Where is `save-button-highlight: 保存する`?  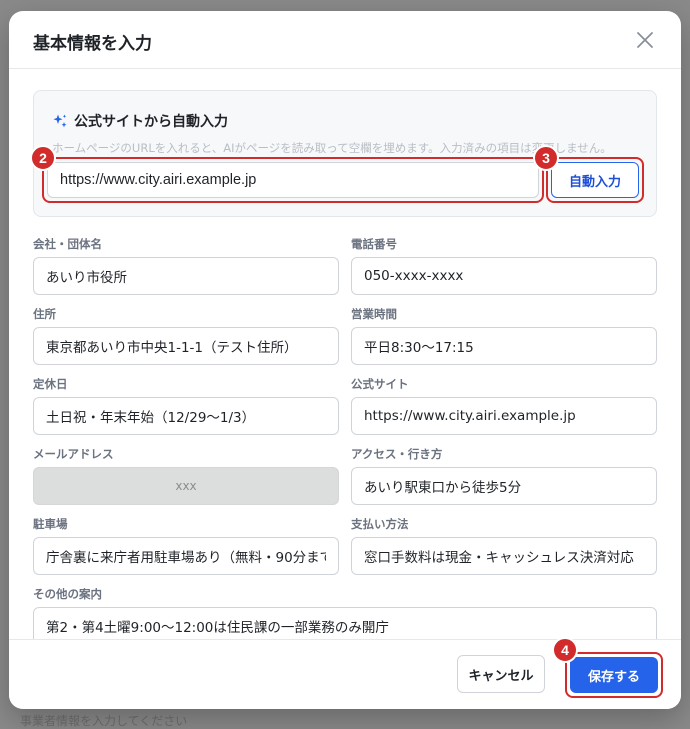
save-button-highlight: 保存する is located at coordinates (614, 675).